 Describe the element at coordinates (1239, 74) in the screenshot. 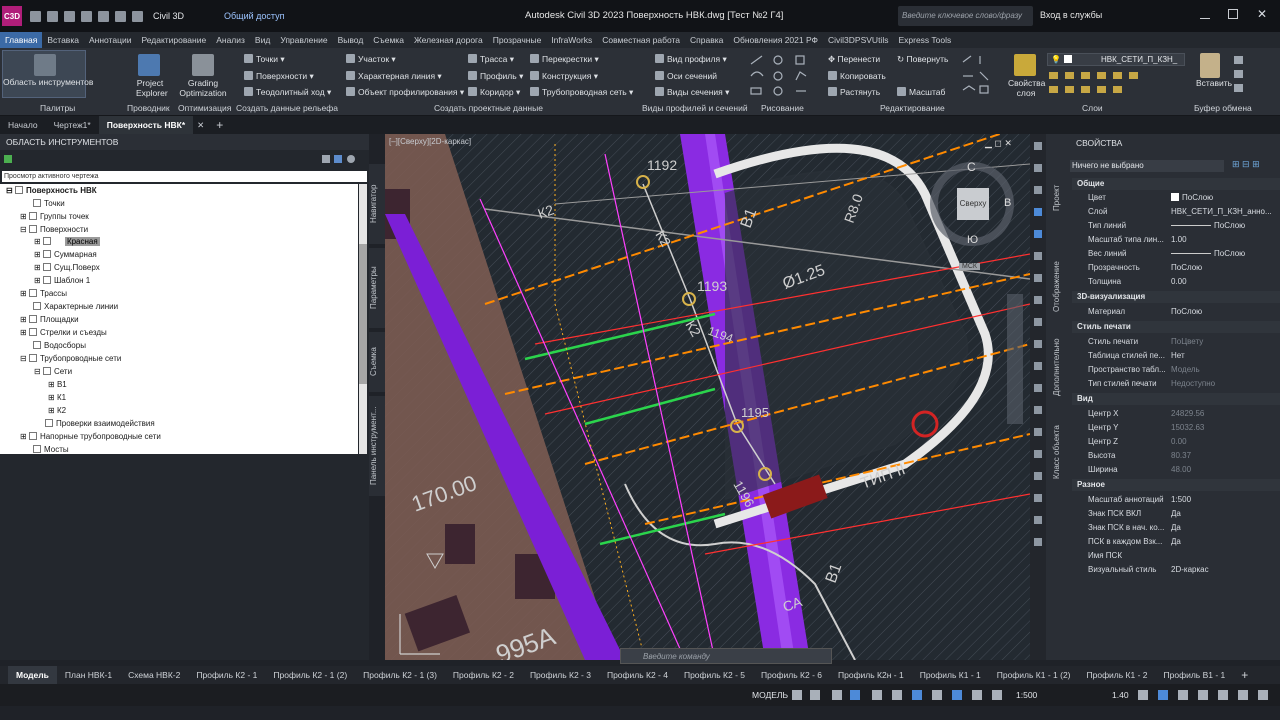

I see `clipboard-tools` at that location.